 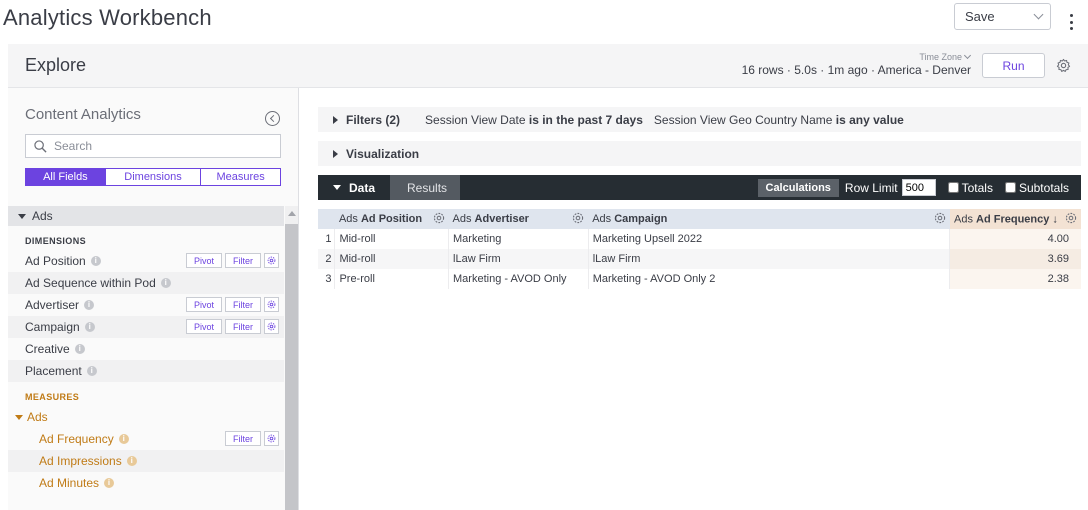 I want to click on data-tab-label: Data, so click(x=362, y=187).